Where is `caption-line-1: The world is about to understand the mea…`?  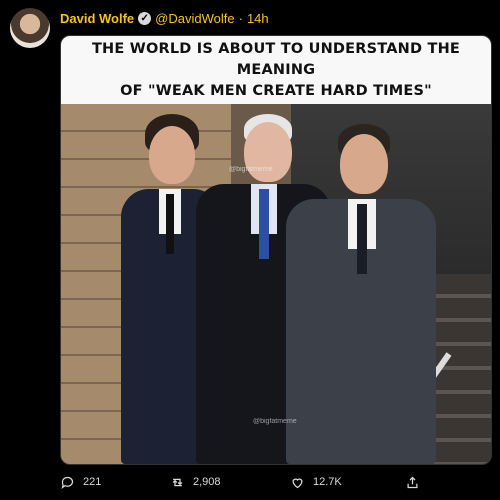 caption-line-1: The world is about to understand the mea… is located at coordinates (276, 59).